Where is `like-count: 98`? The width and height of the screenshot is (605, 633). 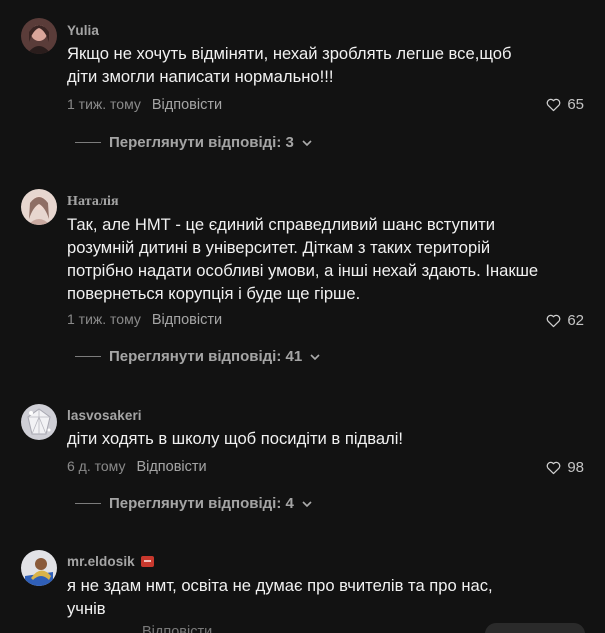
like-count: 98 is located at coordinates (575, 467).